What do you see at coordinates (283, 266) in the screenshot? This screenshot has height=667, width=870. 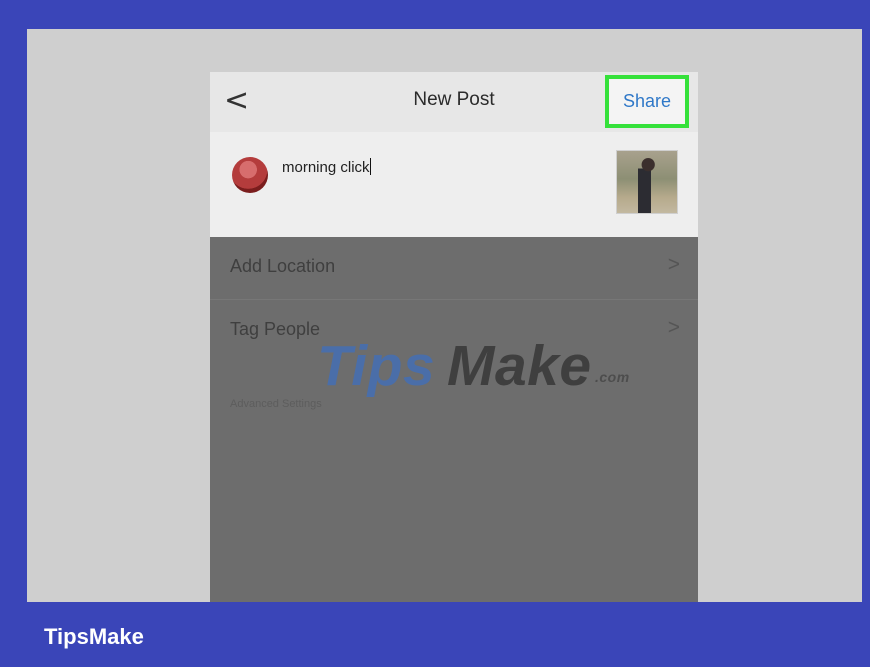 I see `add-location-label: Add Location` at bounding box center [283, 266].